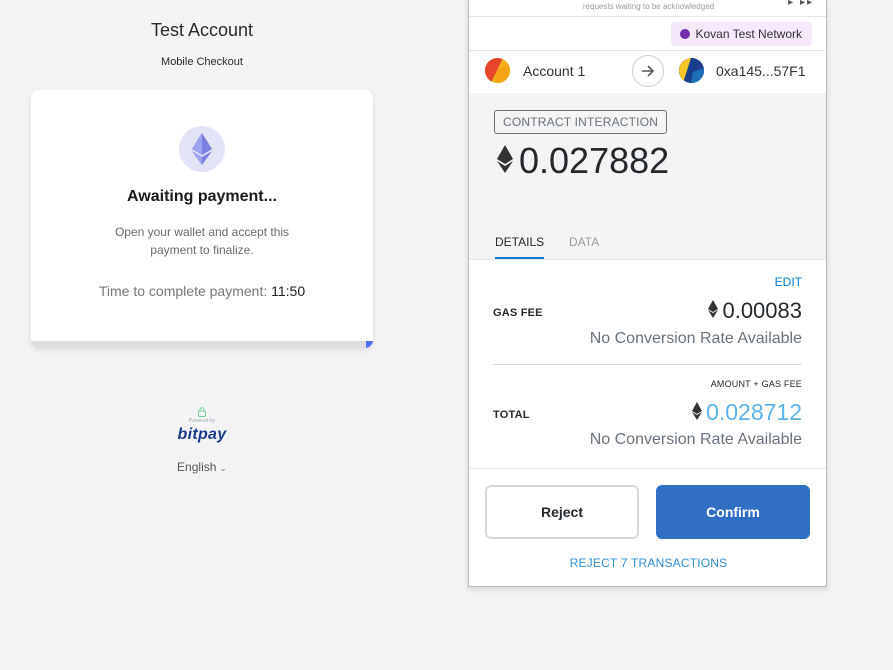  I want to click on payment-progress-bar, so click(202, 344).